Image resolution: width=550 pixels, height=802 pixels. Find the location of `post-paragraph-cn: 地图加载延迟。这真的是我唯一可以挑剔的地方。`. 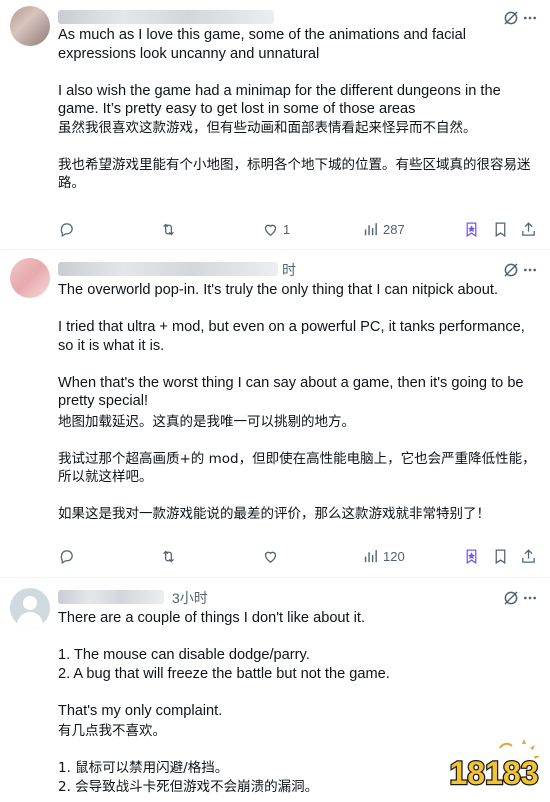

post-paragraph-cn: 地图加载延迟。这真的是我唯一可以挑剔的地方。 is located at coordinates (206, 421).